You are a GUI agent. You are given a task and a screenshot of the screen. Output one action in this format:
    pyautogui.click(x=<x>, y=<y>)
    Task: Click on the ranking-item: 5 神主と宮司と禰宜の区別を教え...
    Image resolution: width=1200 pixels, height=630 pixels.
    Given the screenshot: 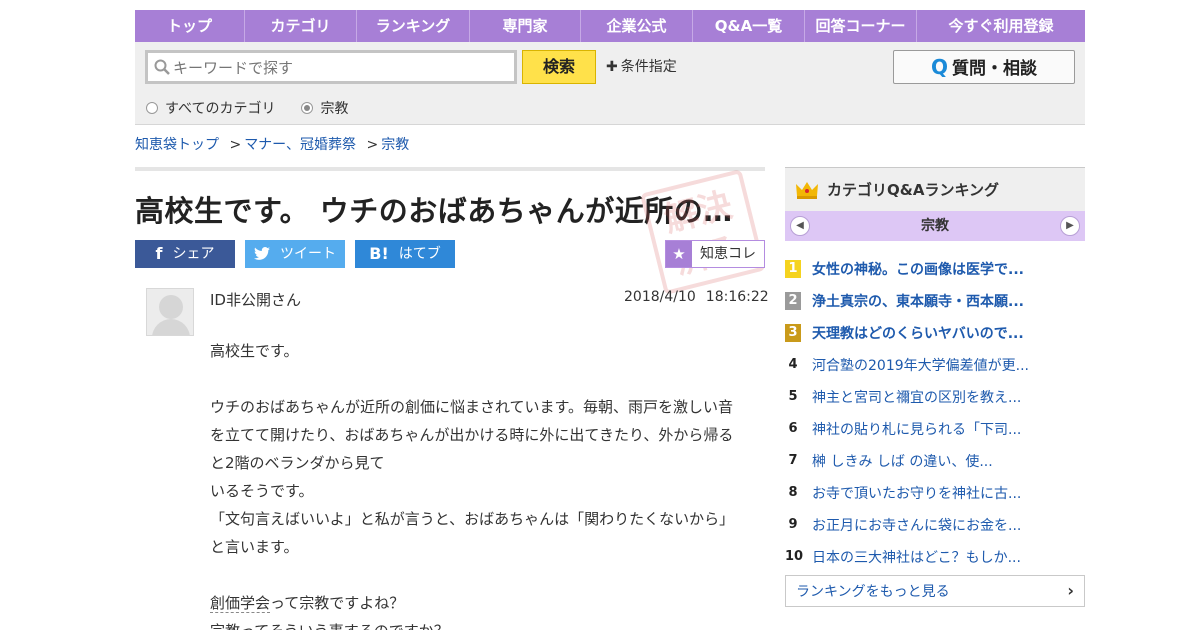 What is the action you would take?
    pyautogui.click(x=935, y=397)
    